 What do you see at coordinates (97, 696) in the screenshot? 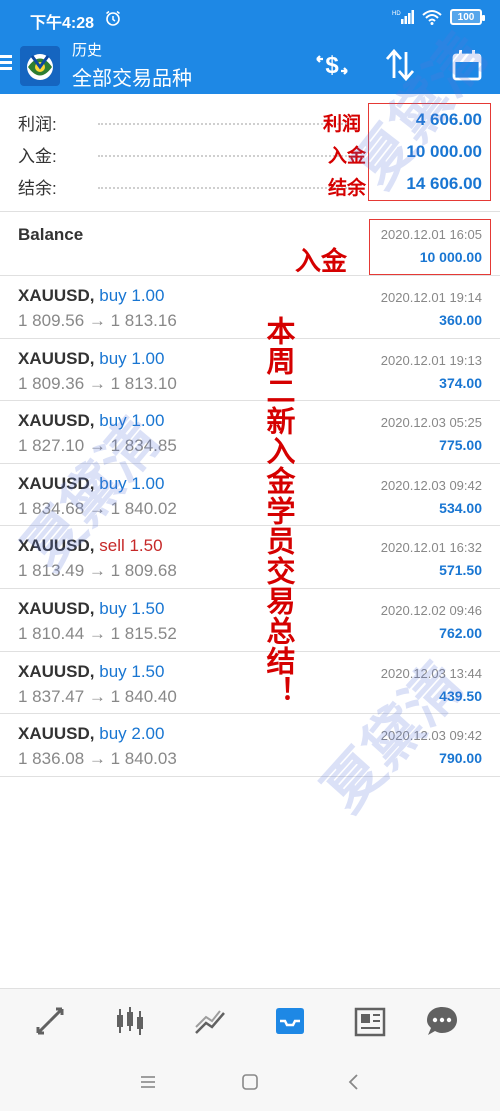
I see `deal-prices: 1 837.47 → 1 840.40` at bounding box center [97, 696].